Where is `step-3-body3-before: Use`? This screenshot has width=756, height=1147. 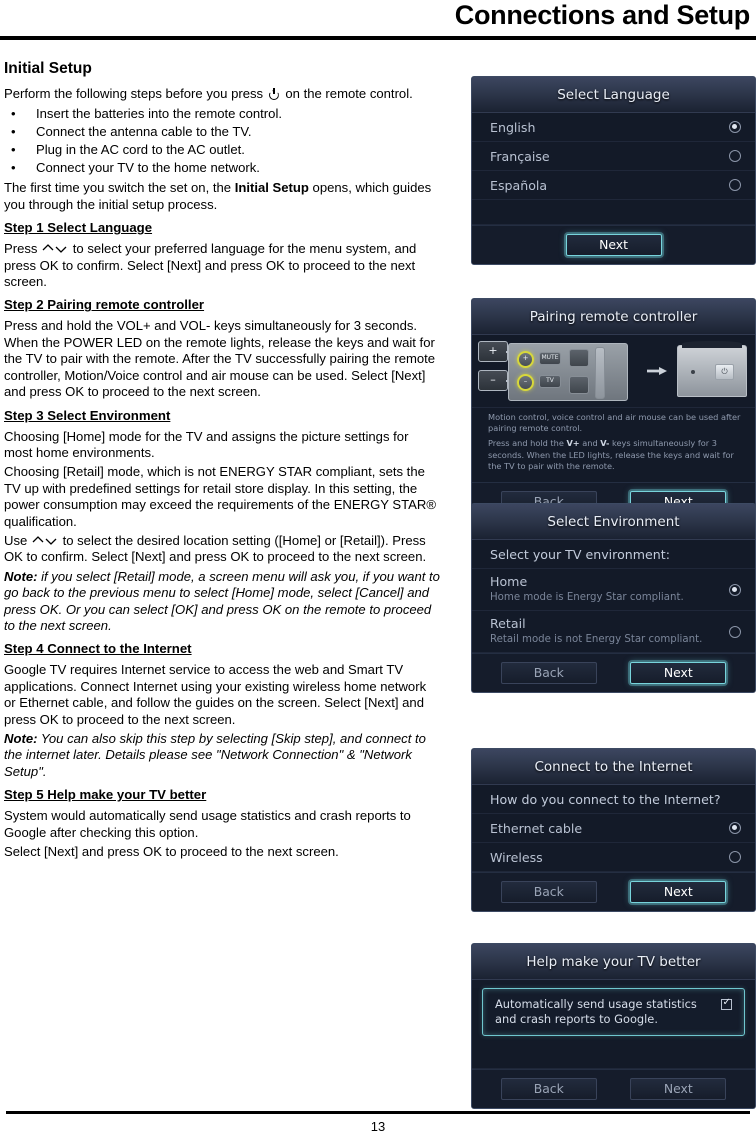
step-3-body3-before: Use is located at coordinates (16, 540).